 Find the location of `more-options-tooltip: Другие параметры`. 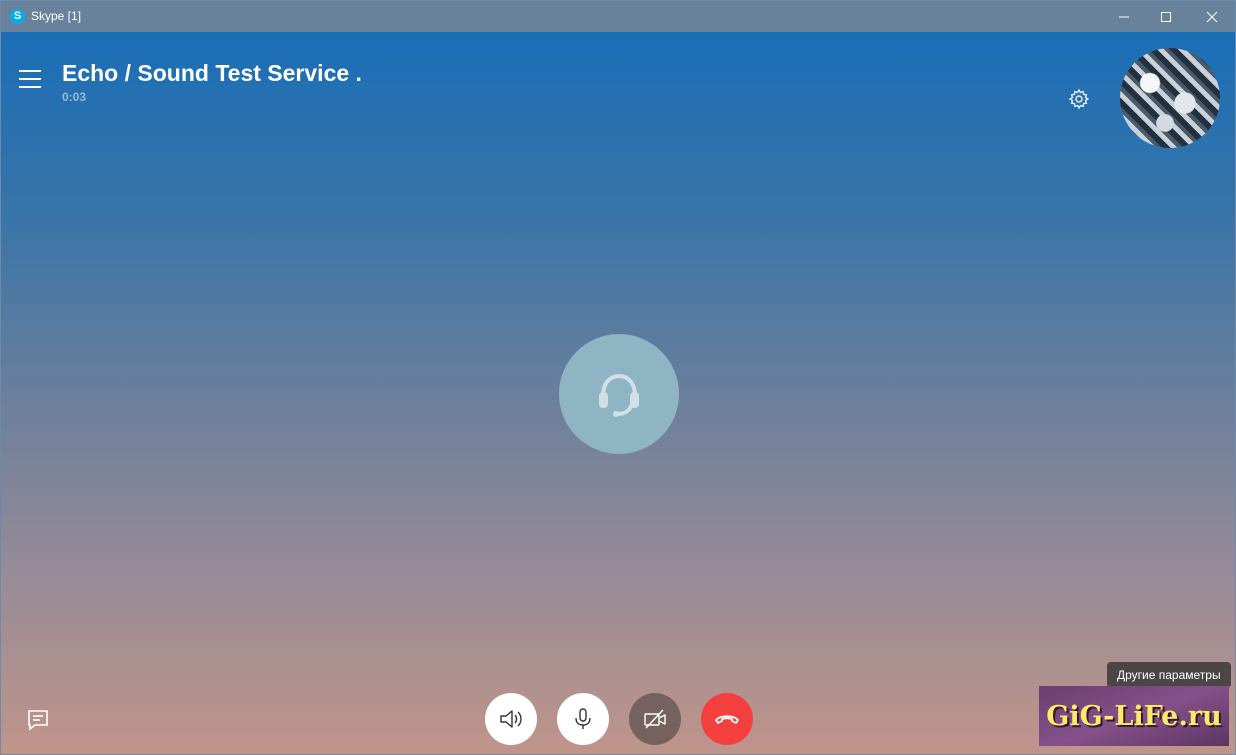

more-options-tooltip: Другие параметры is located at coordinates (1169, 675).